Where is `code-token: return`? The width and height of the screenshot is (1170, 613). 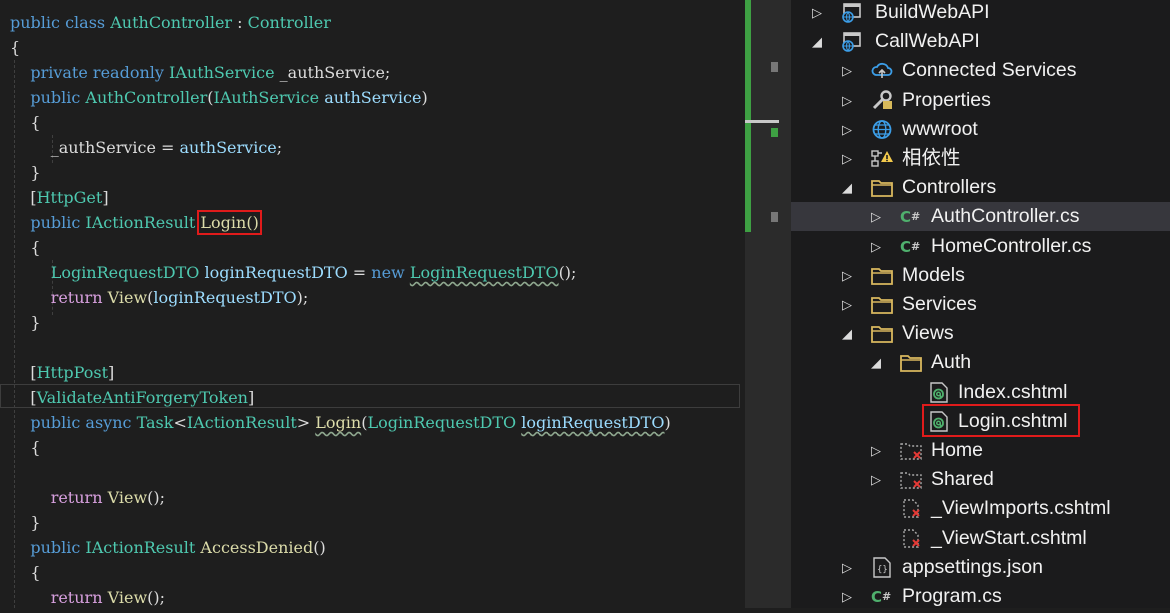
code-token: return is located at coordinates (76, 297).